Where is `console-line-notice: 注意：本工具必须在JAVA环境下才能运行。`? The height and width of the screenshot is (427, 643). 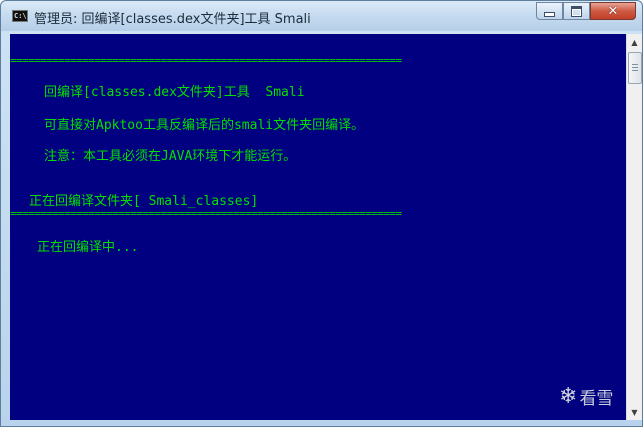
console-line-notice: 注意：本工具必须在JAVA环境下才能运行。 is located at coordinates (170, 156).